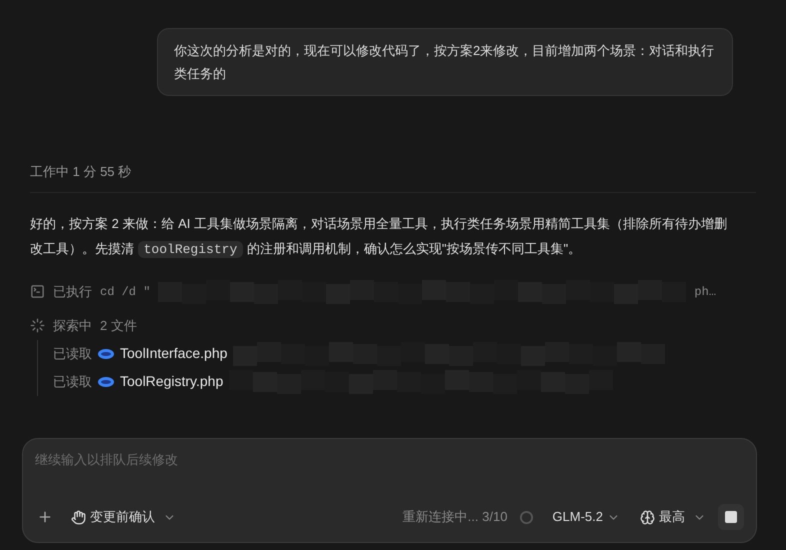  What do you see at coordinates (72, 291) in the screenshot?
I see `command-label: 已执行` at bounding box center [72, 291].